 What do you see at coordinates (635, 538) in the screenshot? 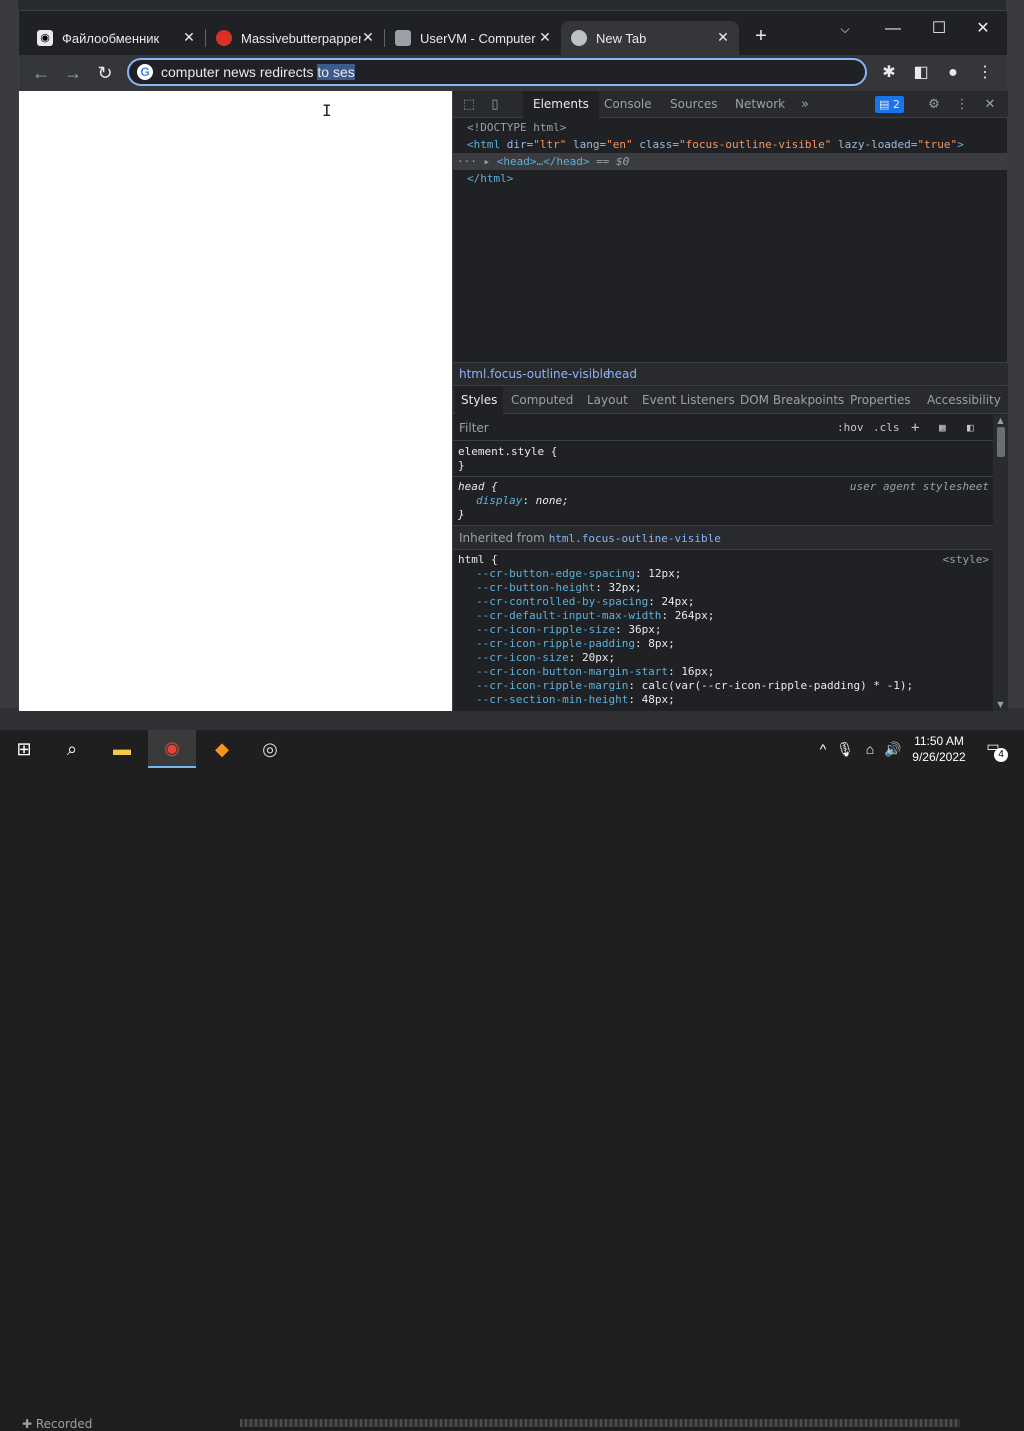
I see `inherited-link: html.focus-outline-visible` at bounding box center [635, 538].